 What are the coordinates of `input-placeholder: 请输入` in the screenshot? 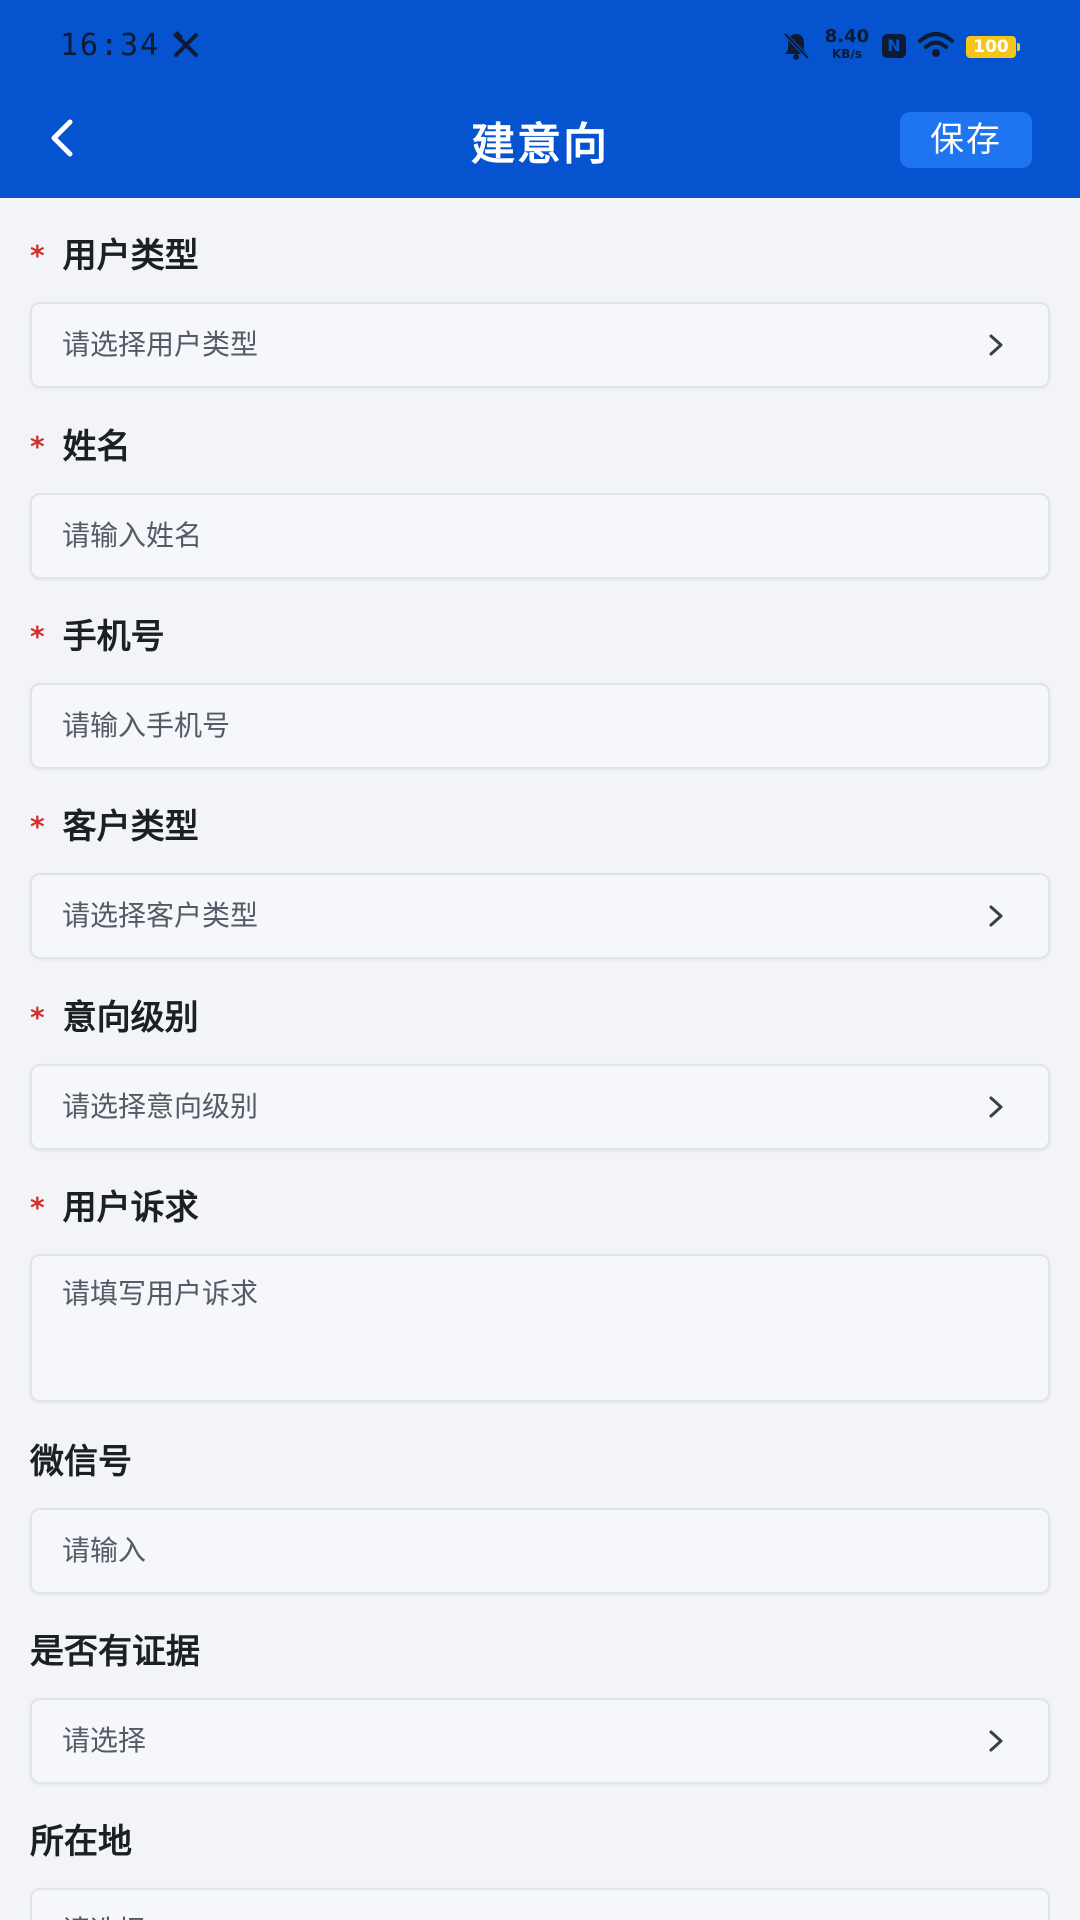 It's located at (104, 1550).